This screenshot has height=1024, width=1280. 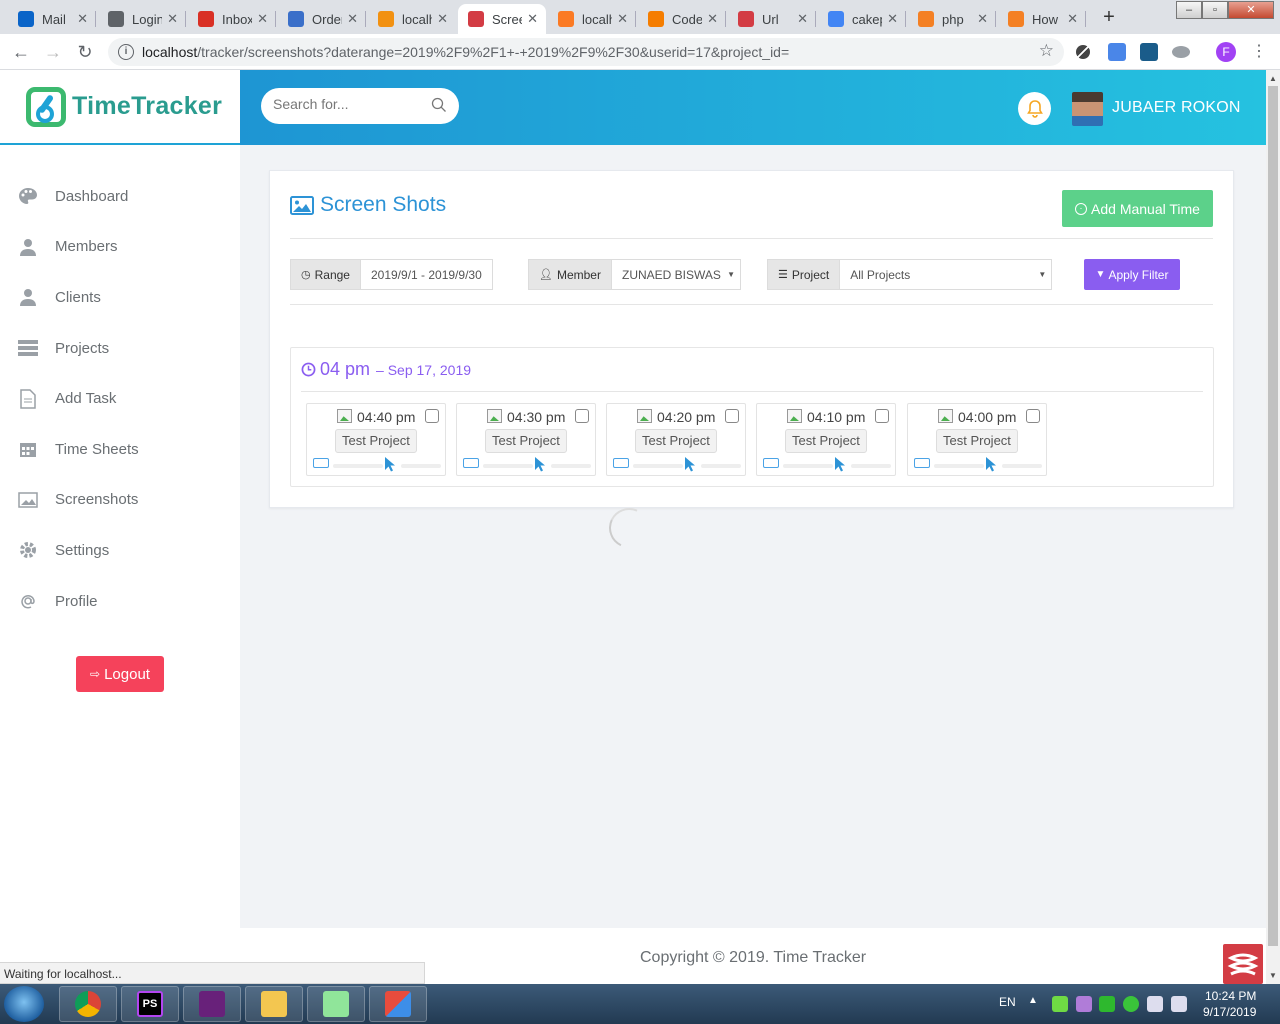 I want to click on avatar, so click(x=1087, y=109).